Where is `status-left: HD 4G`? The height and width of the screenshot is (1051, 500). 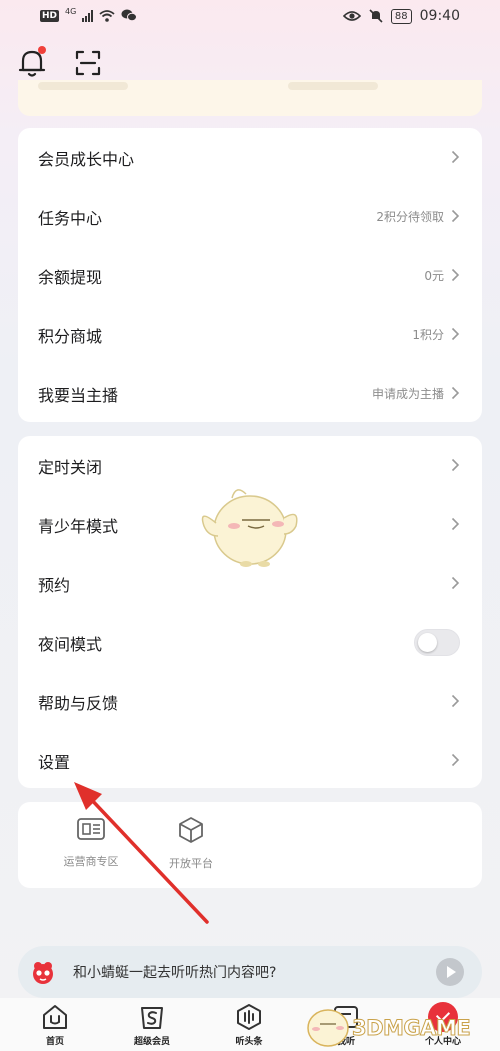
status-left: HD 4G is located at coordinates (89, 14).